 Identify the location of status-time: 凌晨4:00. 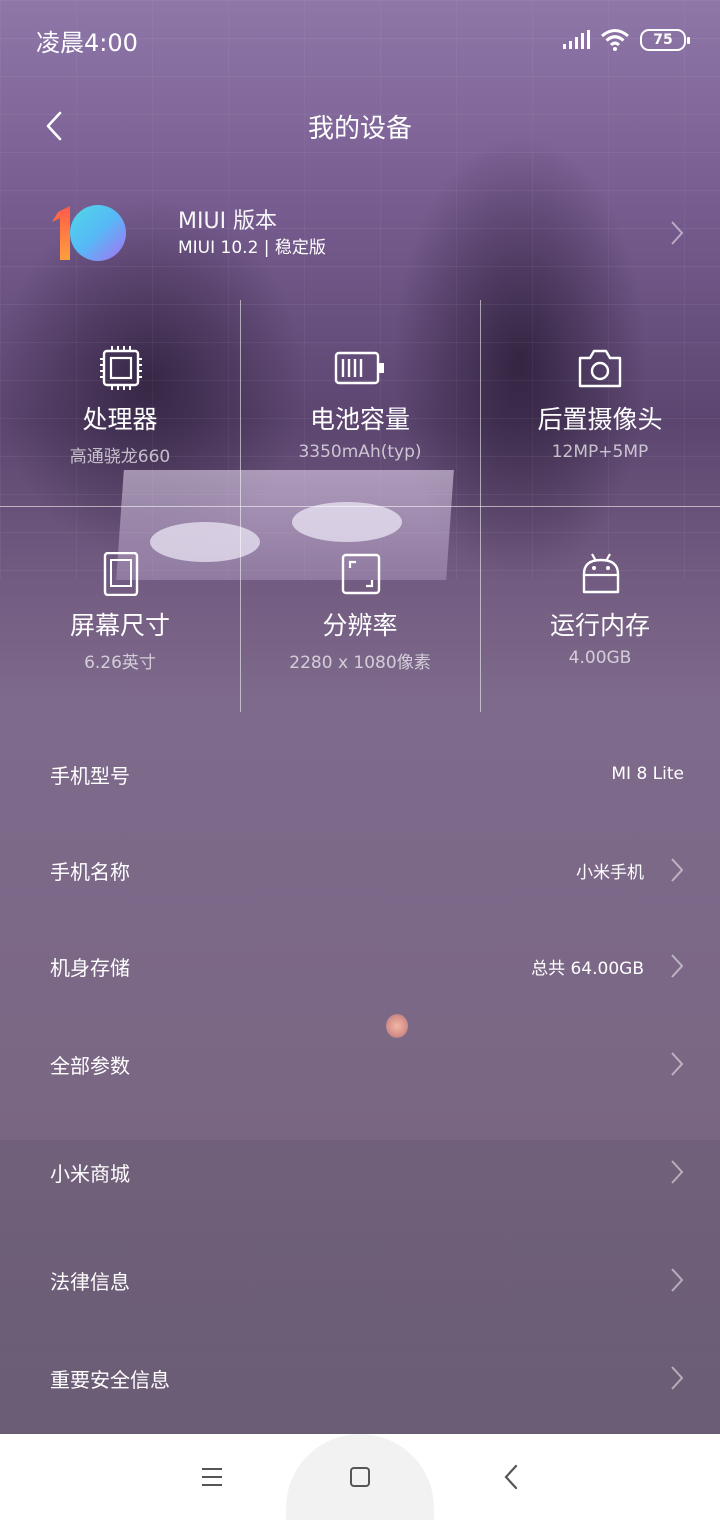
(87, 42).